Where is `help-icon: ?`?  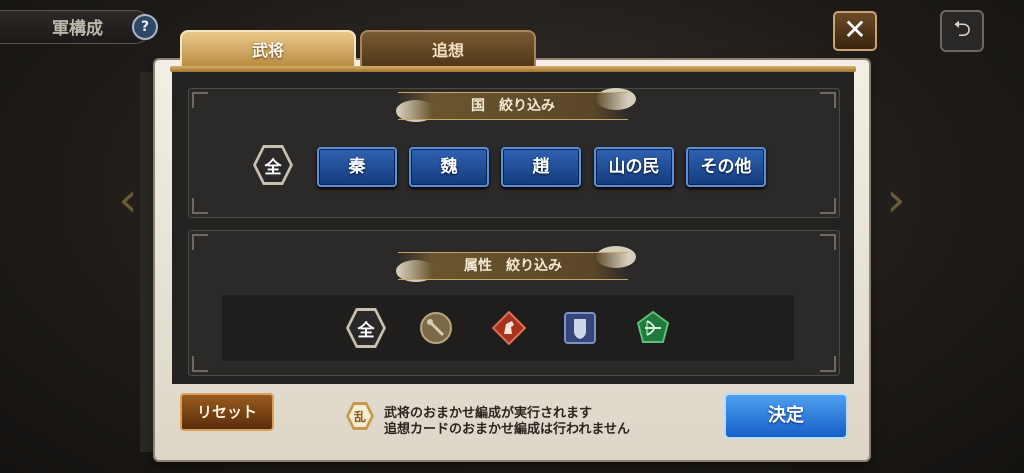 help-icon: ? is located at coordinates (145, 27).